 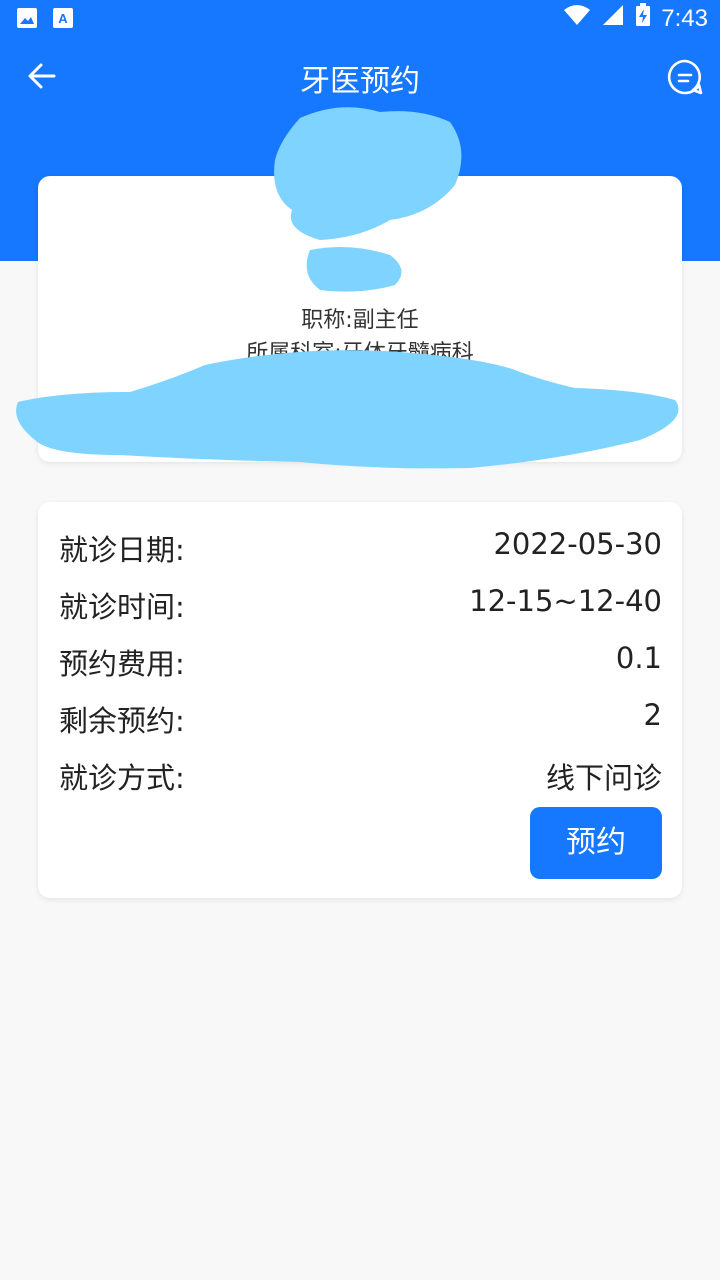 I want to click on visit-mode-label: 就诊方式:, so click(x=122, y=778).